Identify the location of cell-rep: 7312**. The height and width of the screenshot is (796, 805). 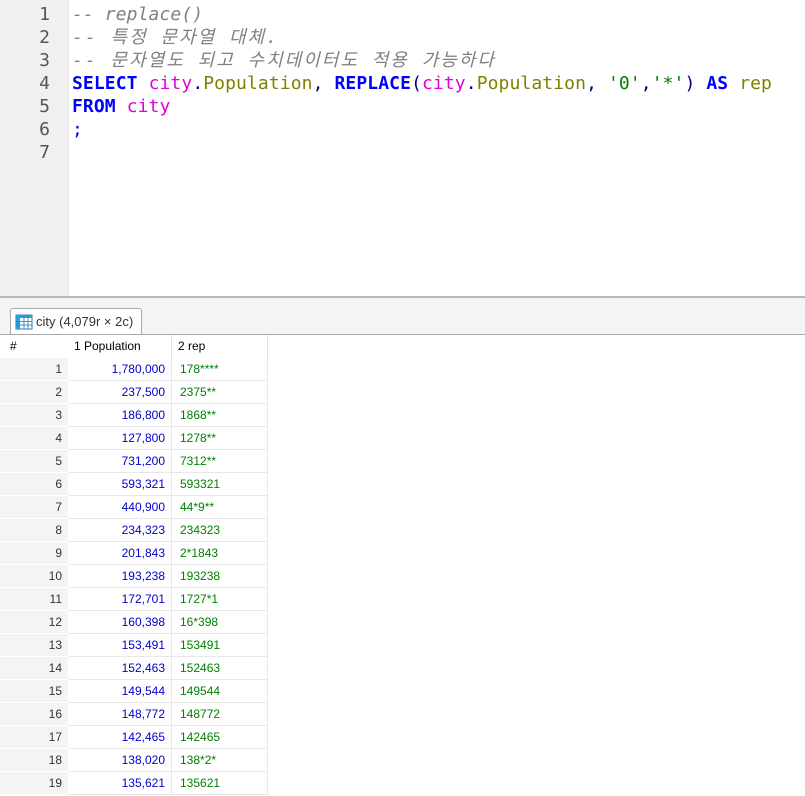
(220, 461).